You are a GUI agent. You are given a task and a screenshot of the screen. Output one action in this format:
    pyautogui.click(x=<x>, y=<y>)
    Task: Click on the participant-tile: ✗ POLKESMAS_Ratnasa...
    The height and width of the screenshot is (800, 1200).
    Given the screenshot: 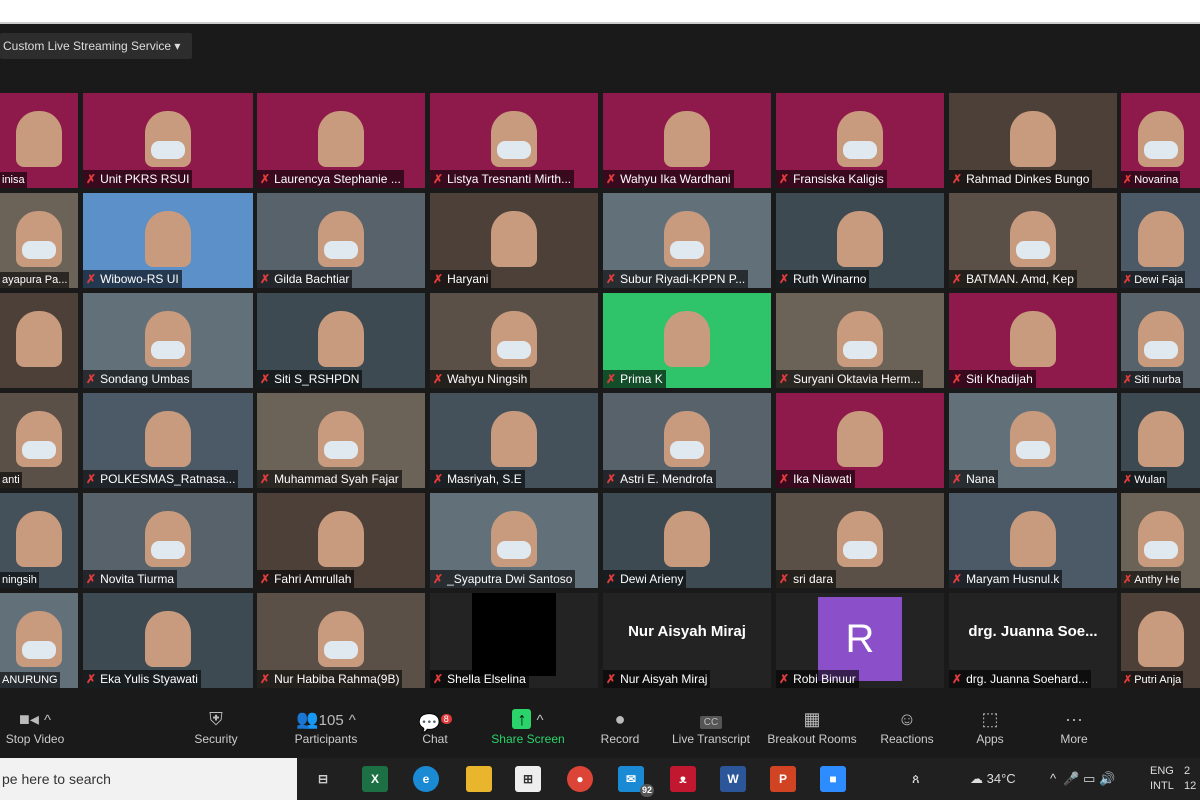 What is the action you would take?
    pyautogui.click(x=168, y=440)
    